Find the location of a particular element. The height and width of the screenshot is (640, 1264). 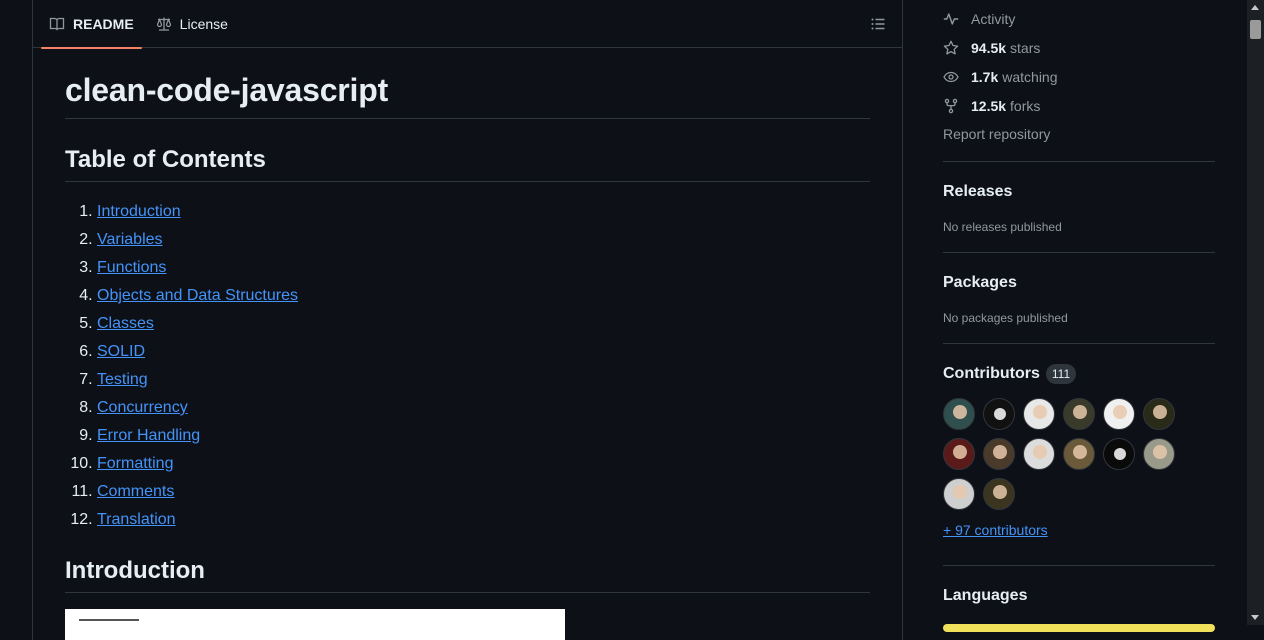

tab-license: License is located at coordinates (192, 24).